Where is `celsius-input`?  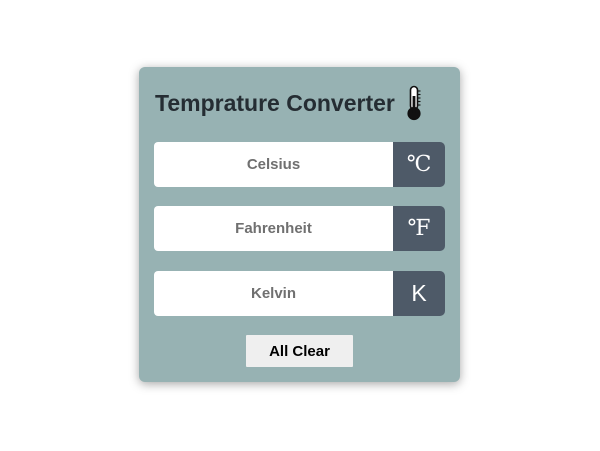 celsius-input is located at coordinates (273, 164).